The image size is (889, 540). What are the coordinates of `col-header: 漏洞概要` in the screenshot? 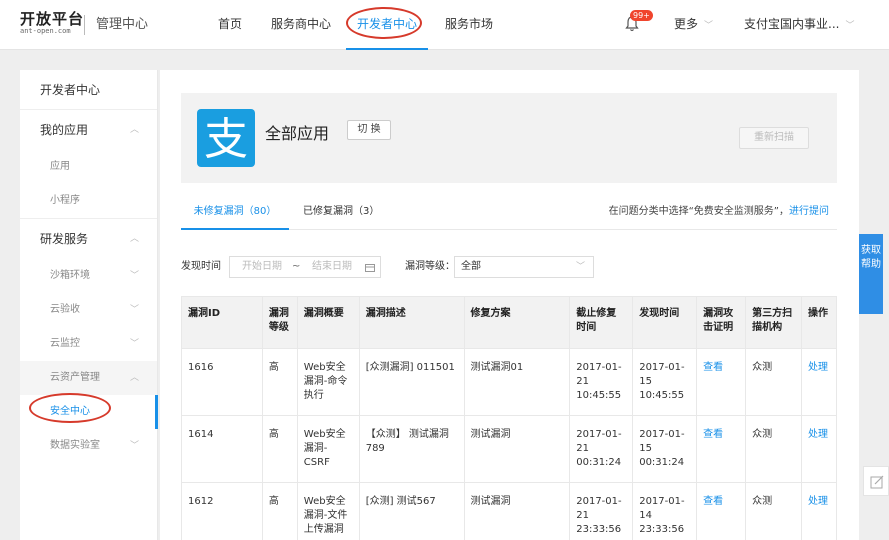 It's located at (328, 322).